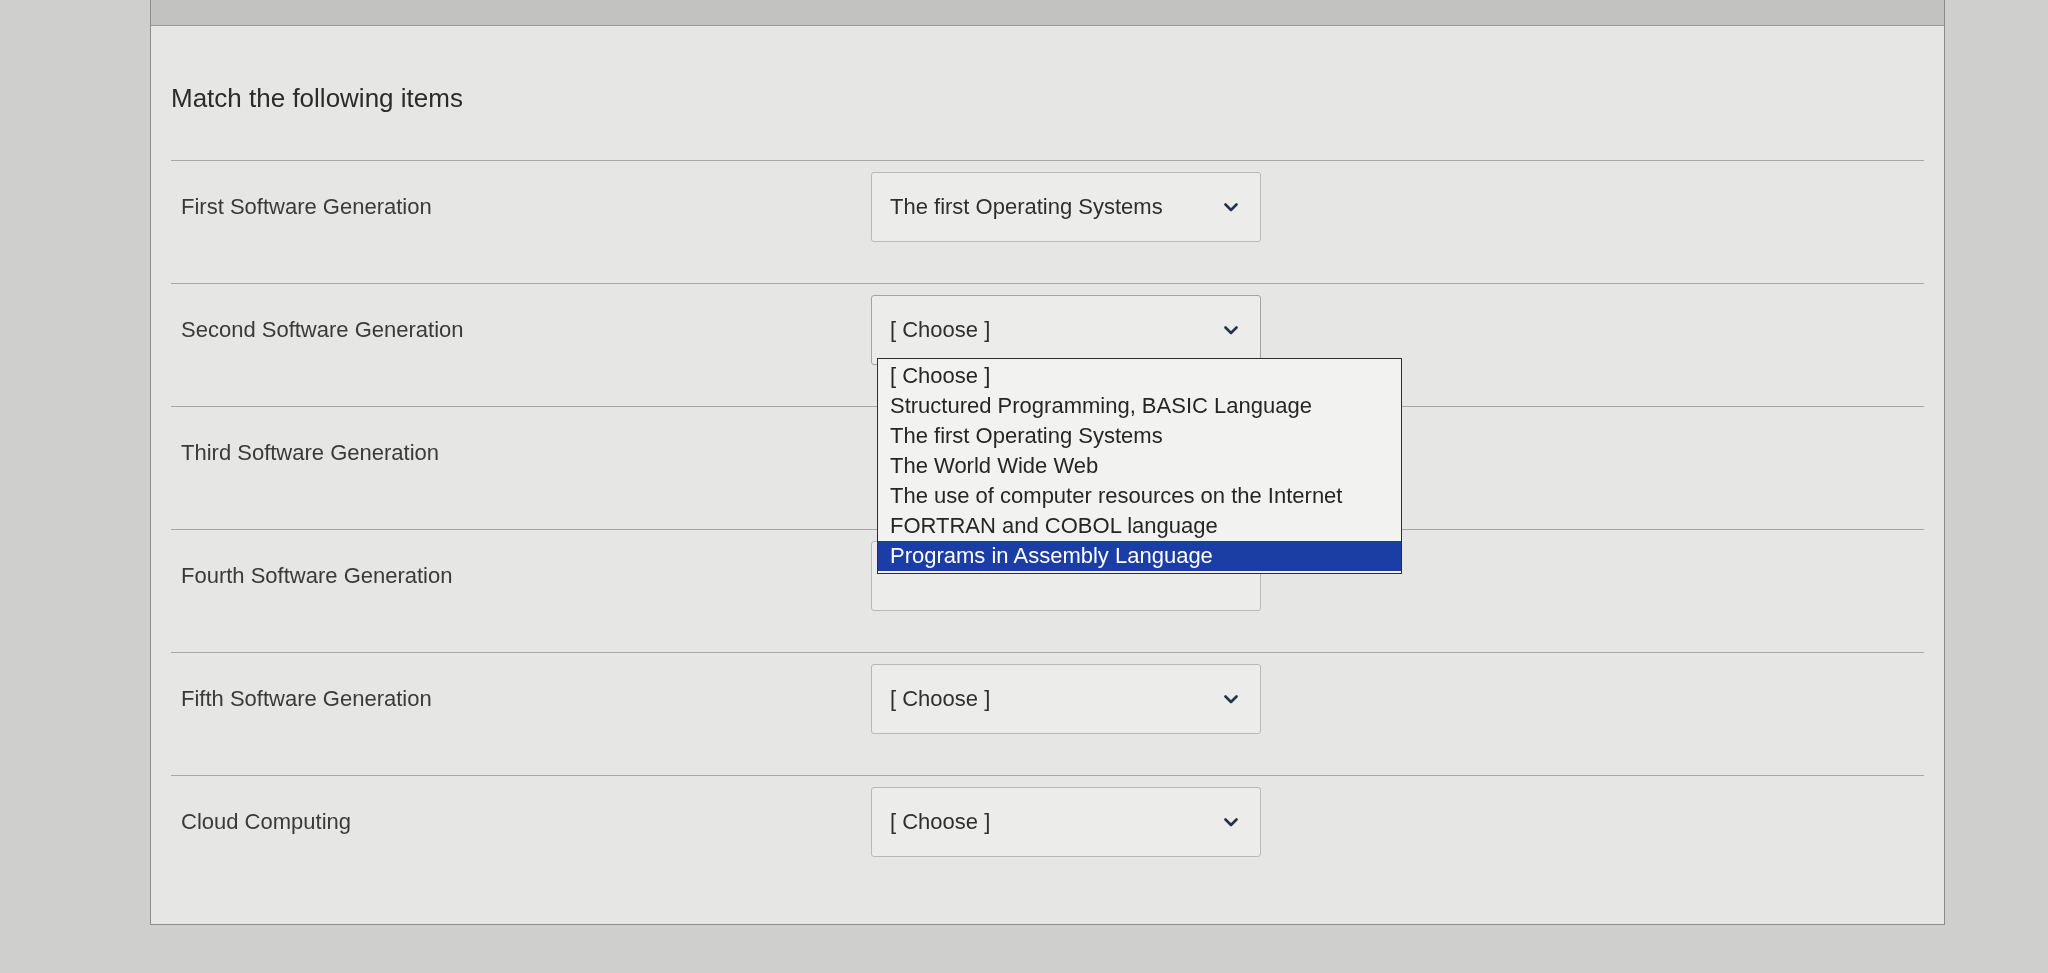 The width and height of the screenshot is (2048, 973). I want to click on dropdown-option: Structured Programming, BASIC Language, so click(1139, 406).